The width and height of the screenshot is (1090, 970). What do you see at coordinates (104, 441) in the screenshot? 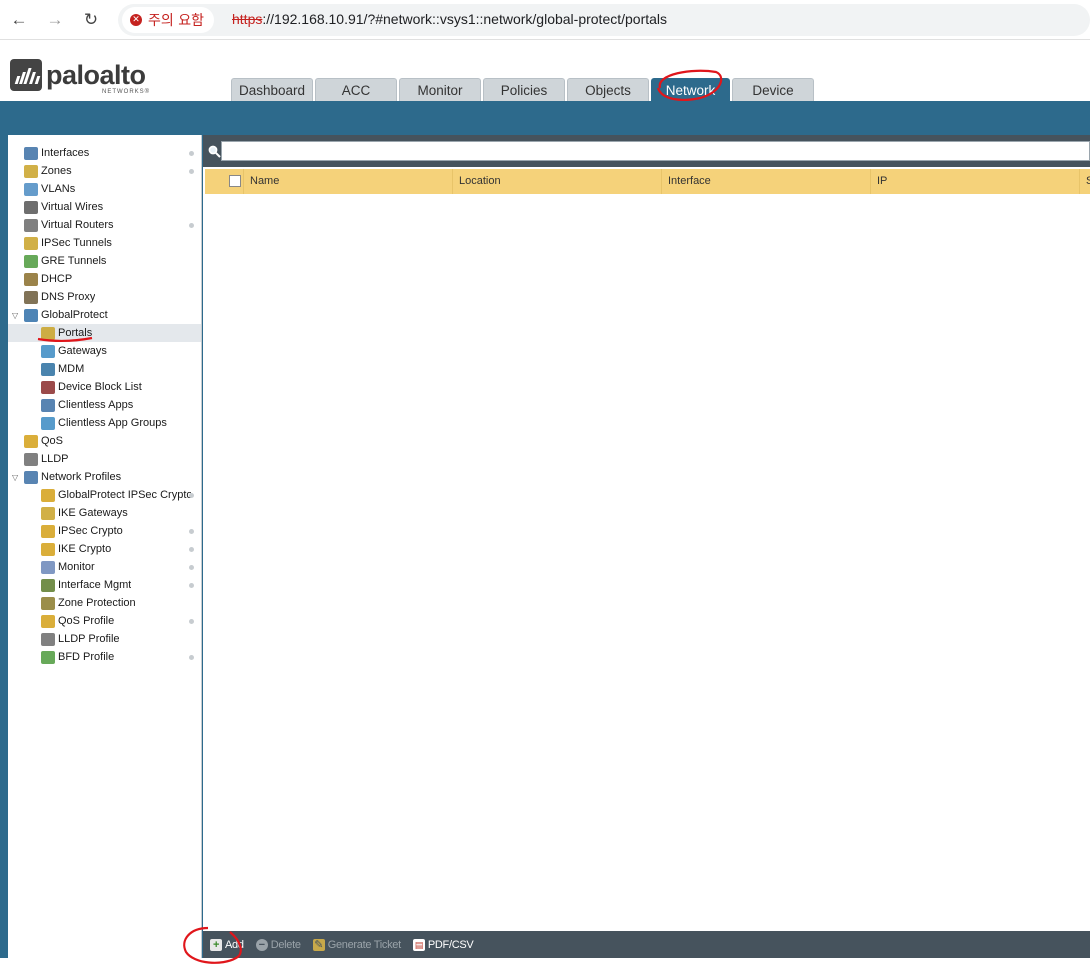
I see `sidebar-item-qos: QoS` at bounding box center [104, 441].